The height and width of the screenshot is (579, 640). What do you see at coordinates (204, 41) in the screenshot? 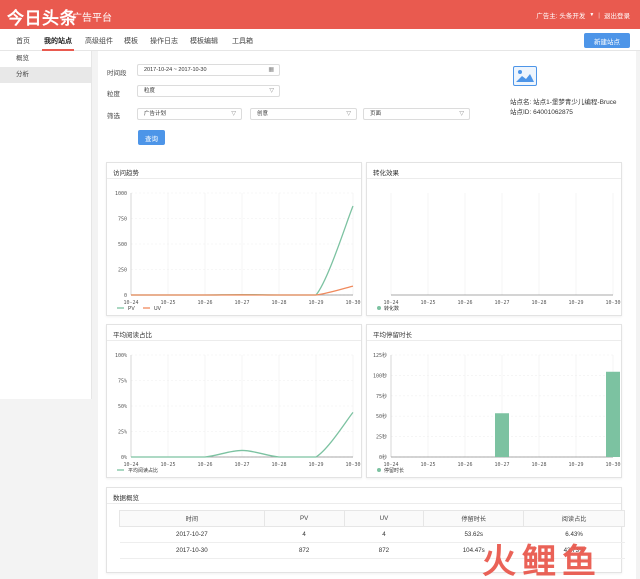
I see `nav-template-editor: 模板编辑` at bounding box center [204, 41].